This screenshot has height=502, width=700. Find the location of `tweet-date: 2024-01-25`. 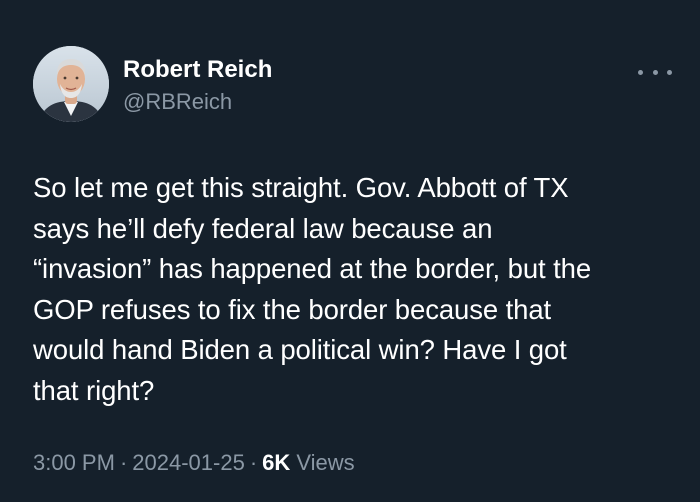

tweet-date: 2024-01-25 is located at coordinates (188, 462).